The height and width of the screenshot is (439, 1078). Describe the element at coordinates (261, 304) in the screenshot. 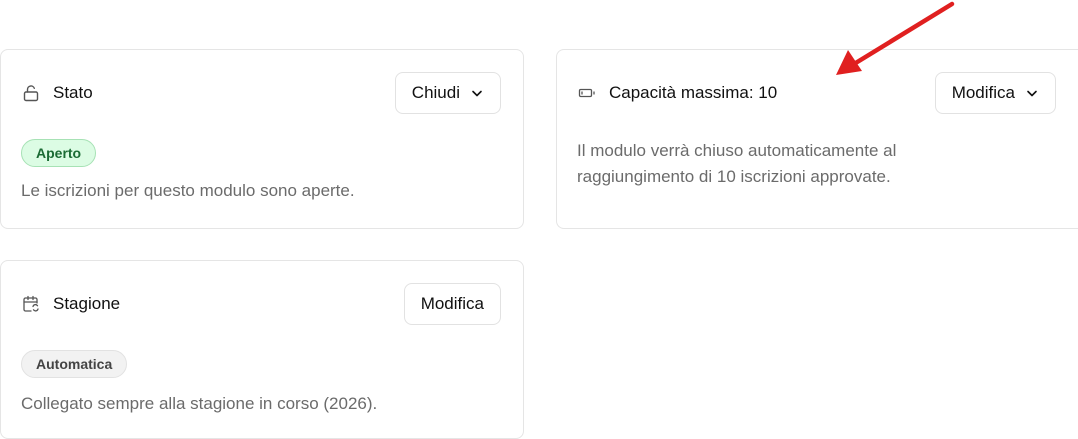

I see `stagione-card-header: Stagione Modifica` at that location.